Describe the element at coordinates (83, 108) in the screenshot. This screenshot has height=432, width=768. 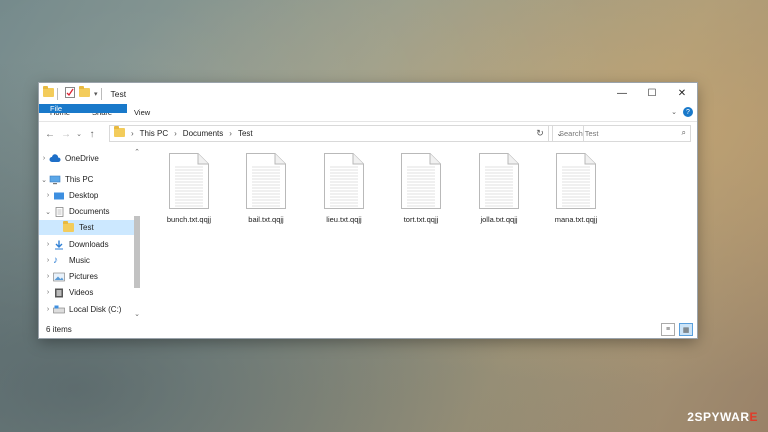
I see `tab-file: File` at that location.